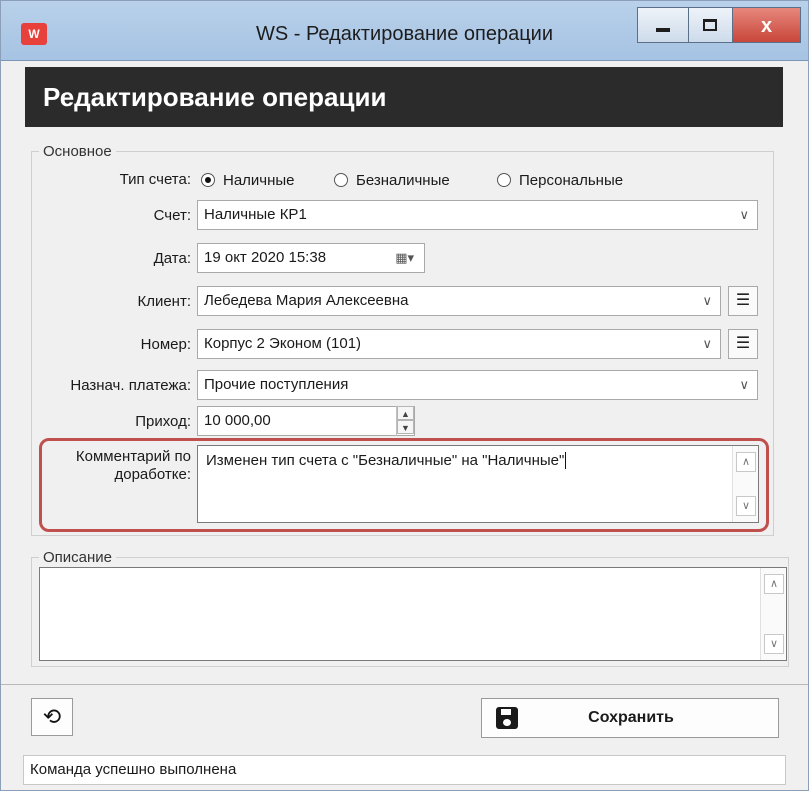 The image size is (809, 791). I want to click on purpose-value: Прочие поступления, so click(276, 384).